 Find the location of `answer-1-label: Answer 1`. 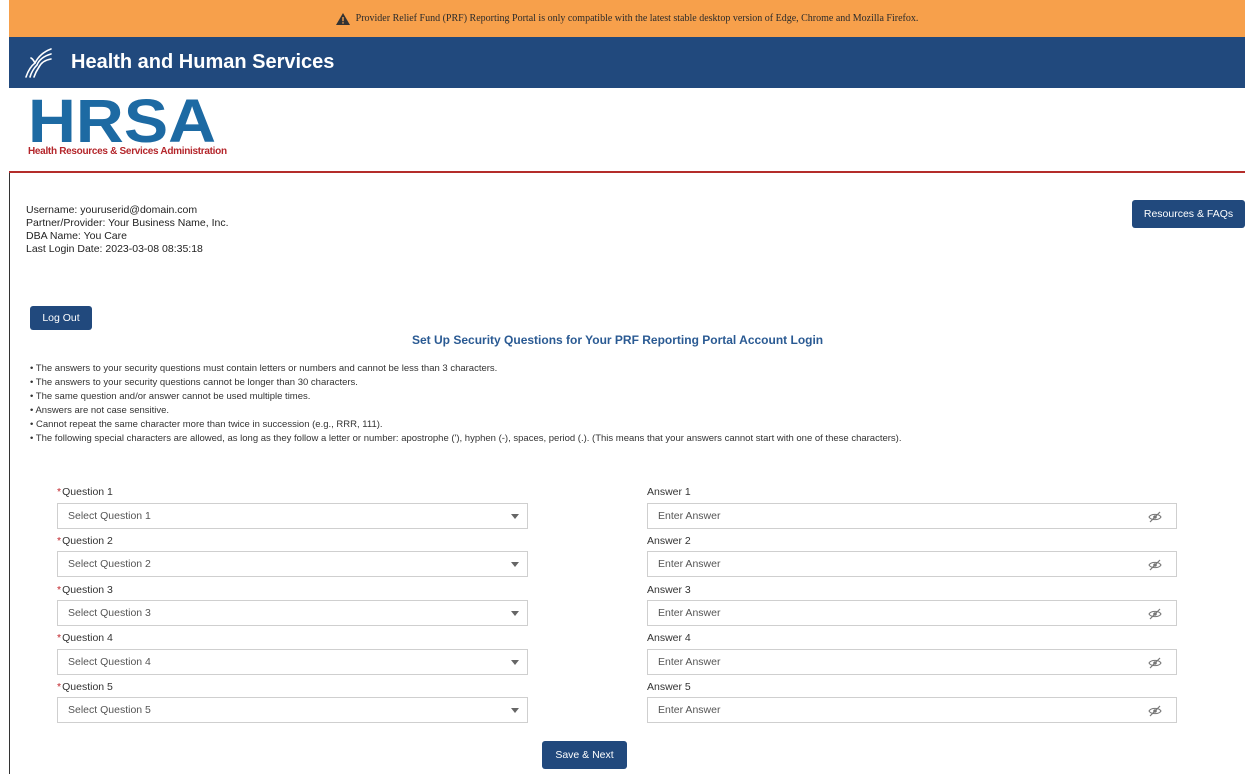

answer-1-label: Answer 1 is located at coordinates (669, 492).